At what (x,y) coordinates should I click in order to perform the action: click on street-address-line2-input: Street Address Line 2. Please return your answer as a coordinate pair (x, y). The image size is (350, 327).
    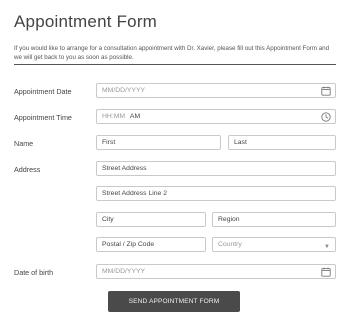
    Looking at the image, I should click on (216, 193).